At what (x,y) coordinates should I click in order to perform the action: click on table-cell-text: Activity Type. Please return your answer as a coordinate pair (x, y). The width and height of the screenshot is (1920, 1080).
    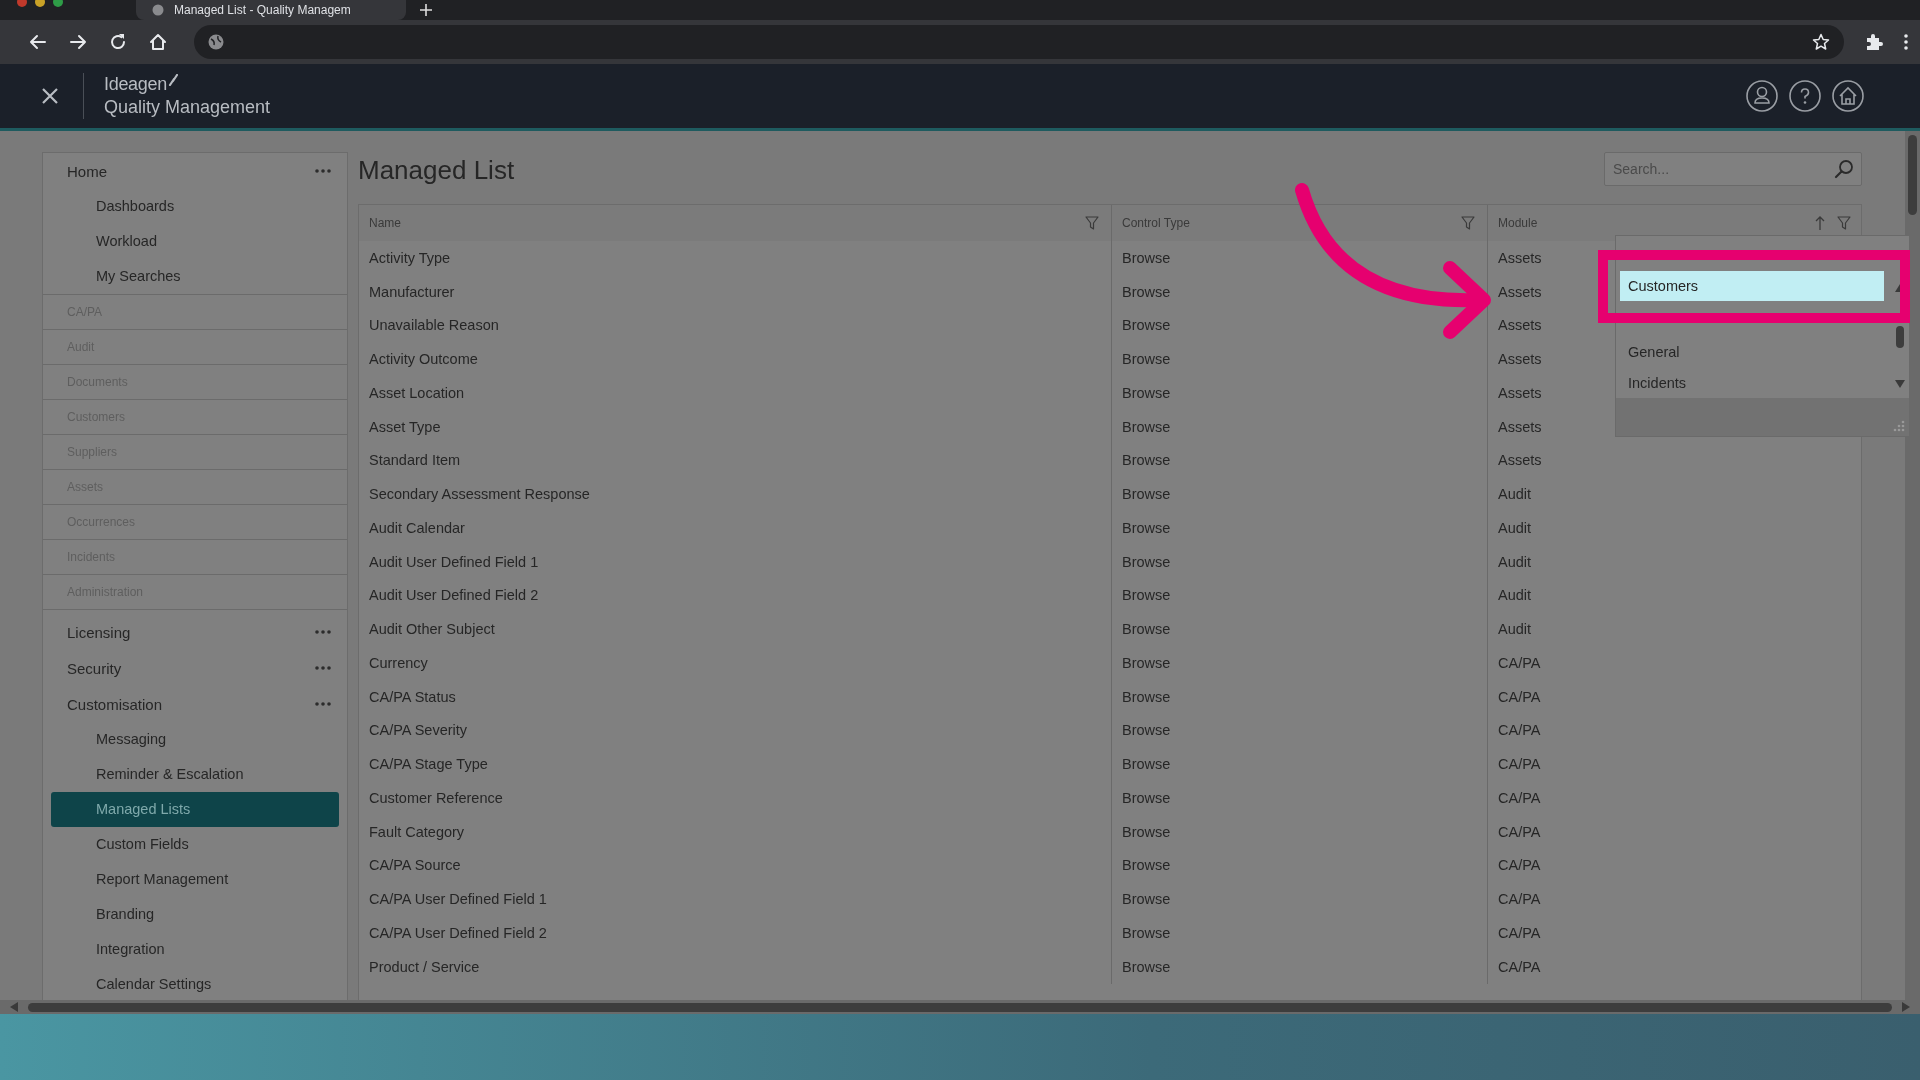
    Looking at the image, I should click on (410, 258).